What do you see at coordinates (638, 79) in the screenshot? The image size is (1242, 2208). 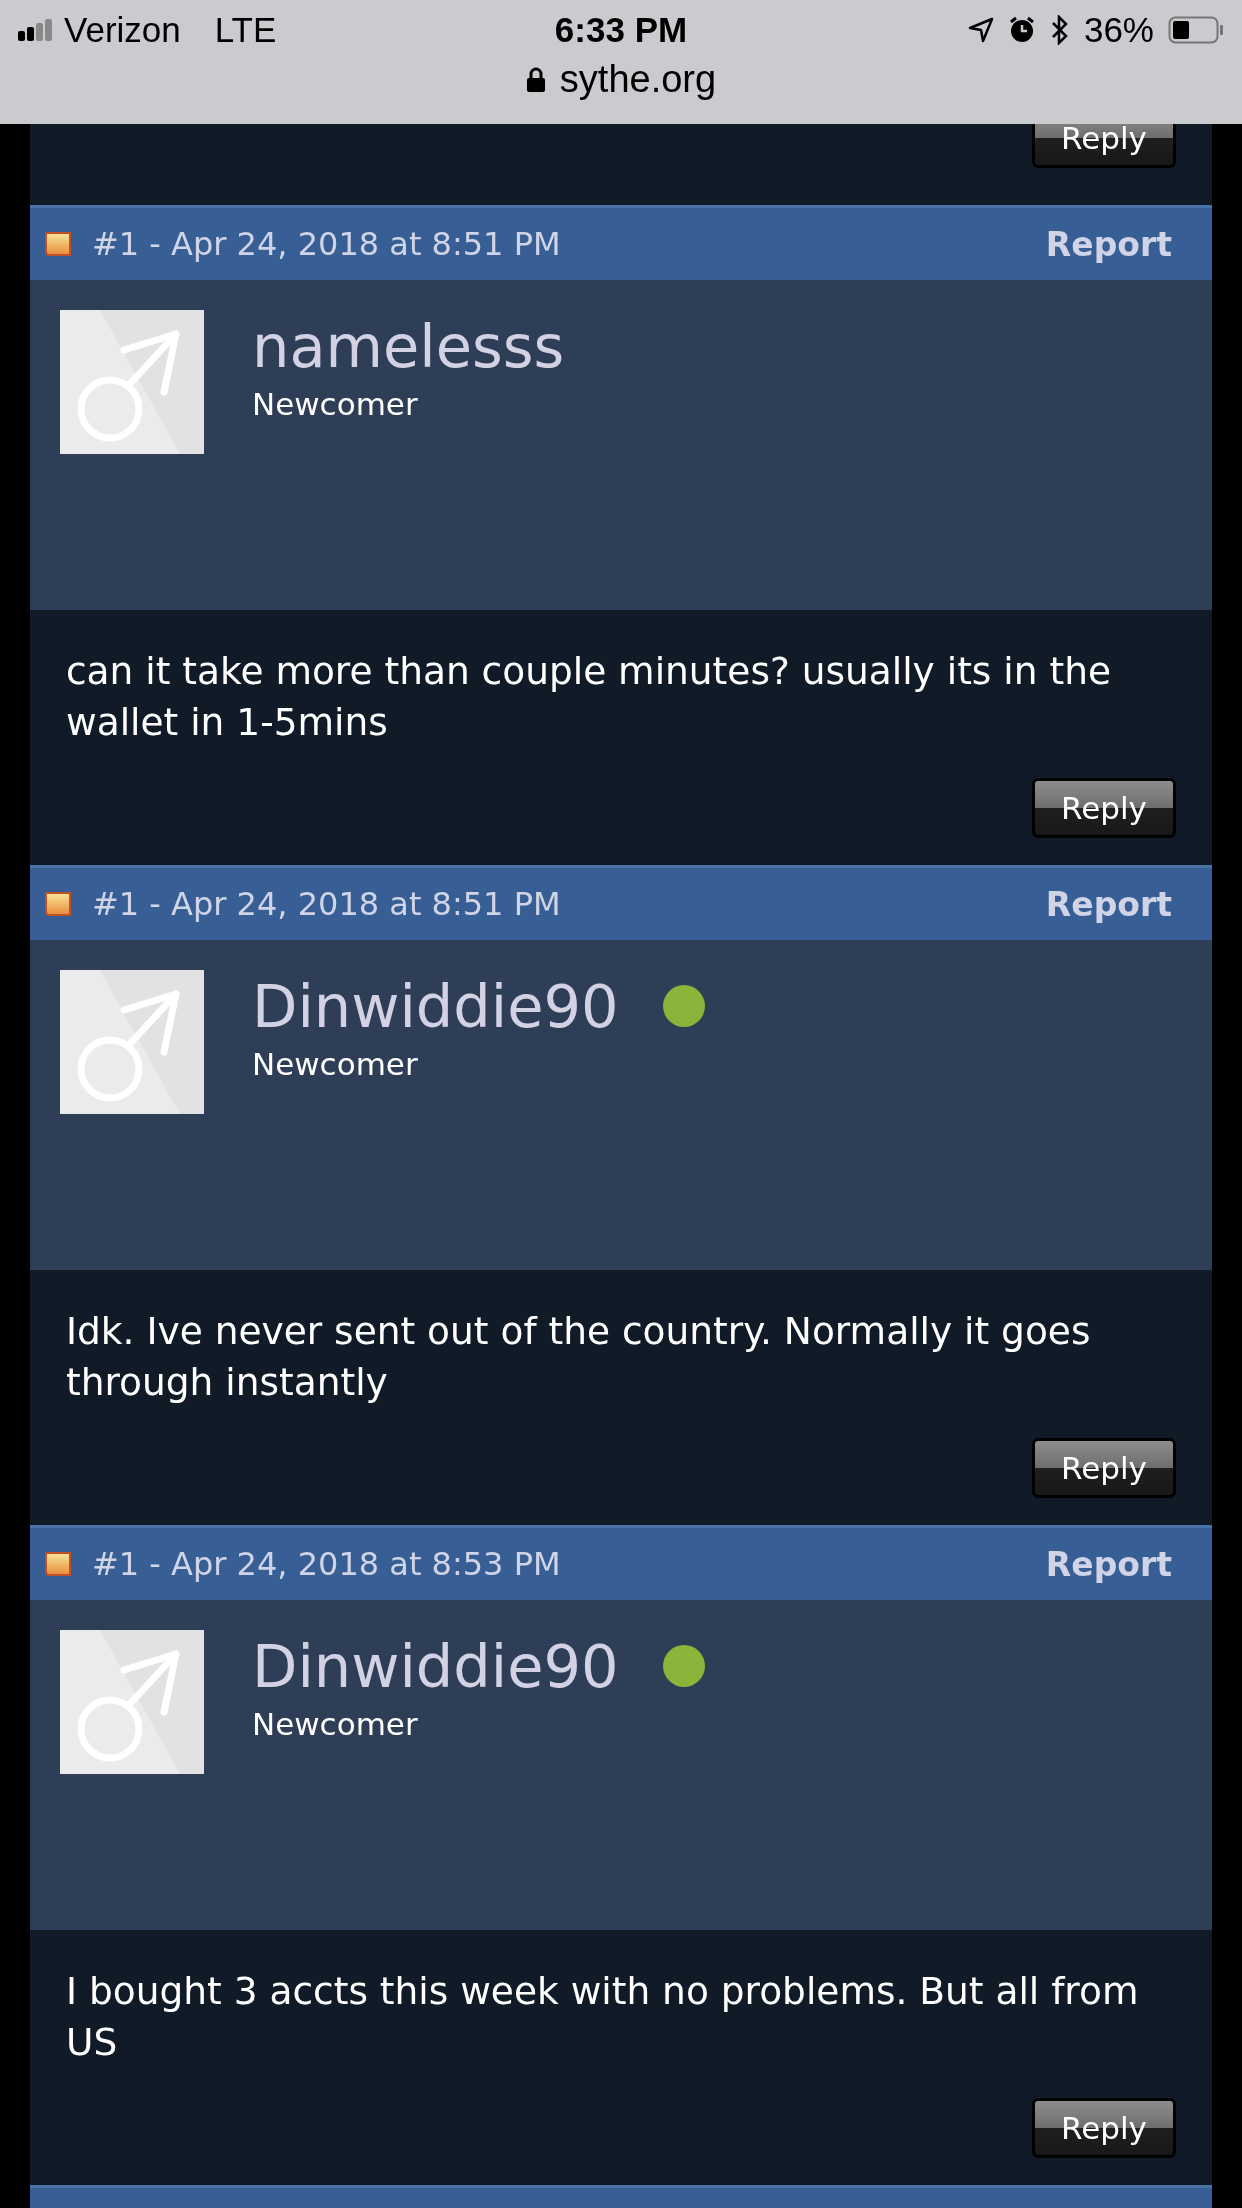 I see `url: sythe.org` at bounding box center [638, 79].